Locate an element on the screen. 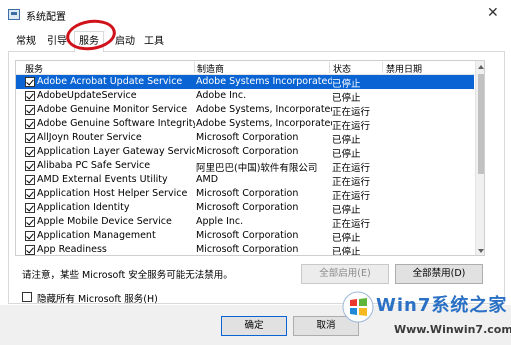 This screenshot has height=345, width=511. column-header-disabled-date: 禁用日期 is located at coordinates (404, 68).